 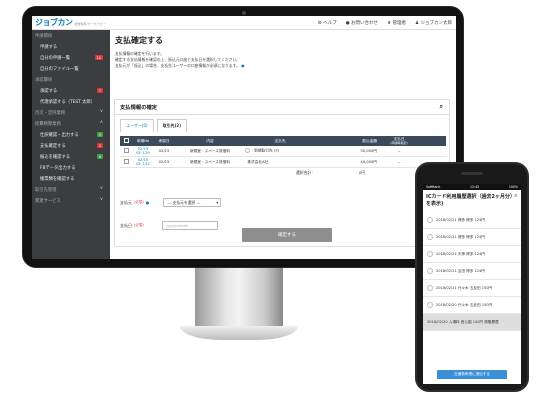 I want to click on history-item: 2018/02/21 天神 博多 124円, so click(x=472, y=254).